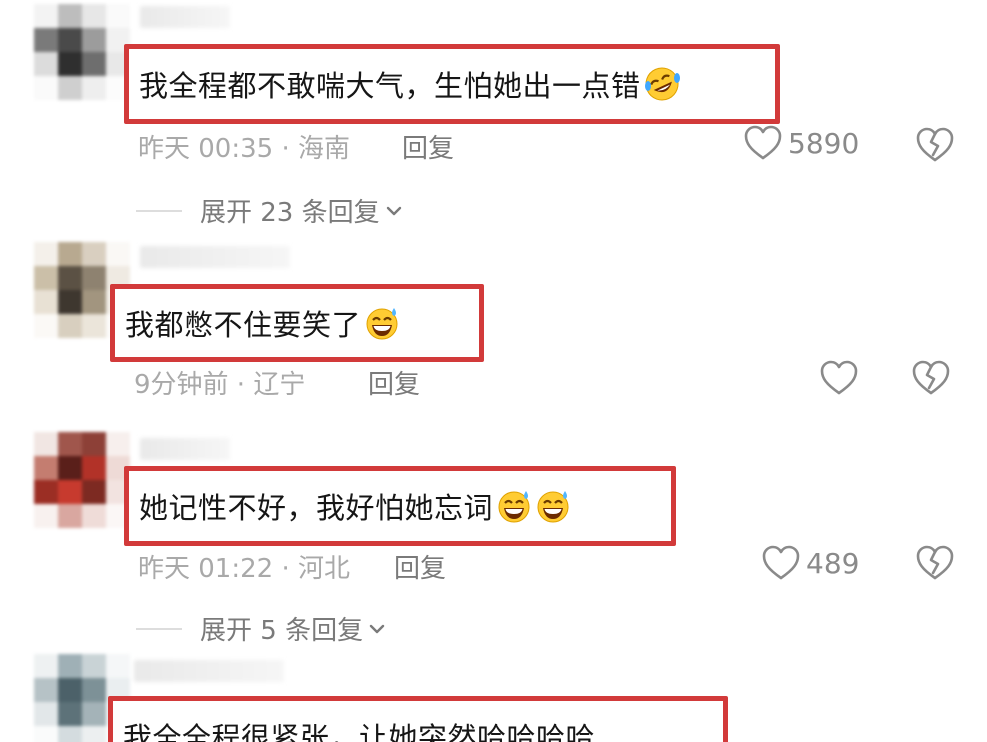 Image resolution: width=987 pixels, height=742 pixels. I want to click on like-count: 489, so click(833, 563).